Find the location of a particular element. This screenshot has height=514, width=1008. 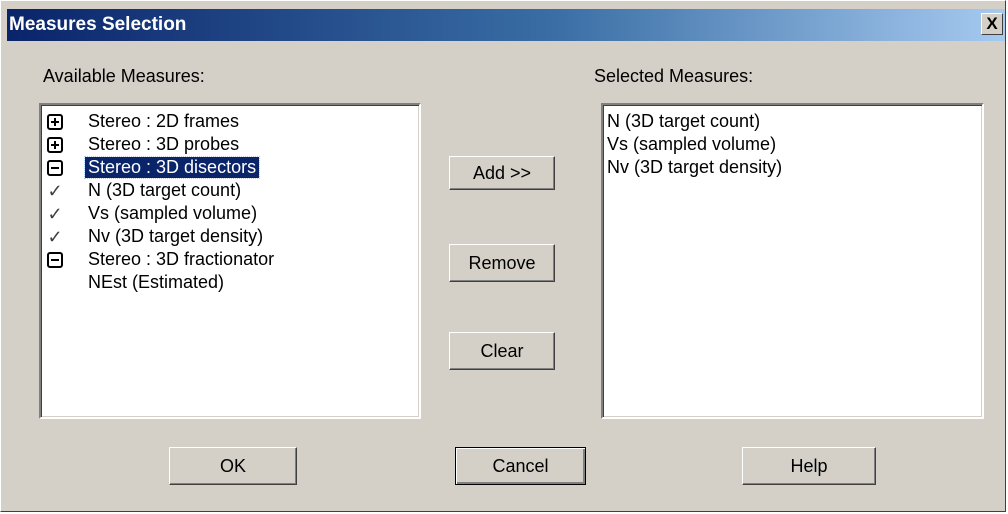

list-item: ✓ Nv (3D target density) is located at coordinates (230, 236).